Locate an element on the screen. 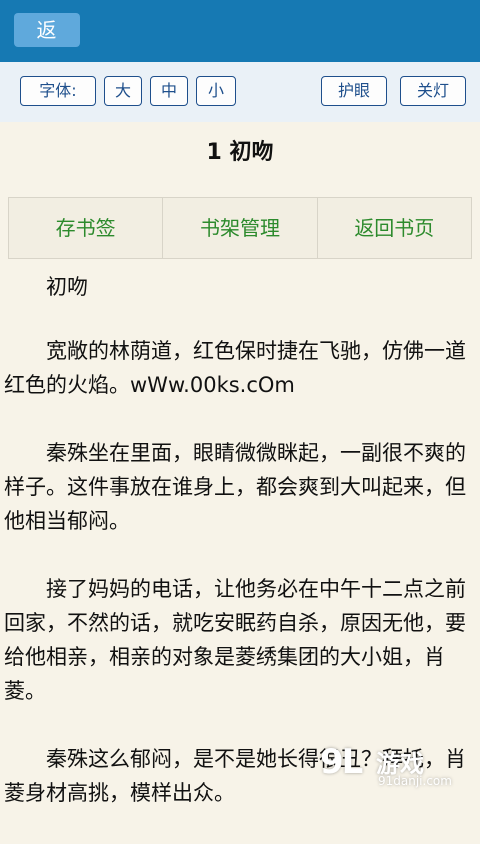  shelf-manage-button: 书架管理 is located at coordinates (240, 228).